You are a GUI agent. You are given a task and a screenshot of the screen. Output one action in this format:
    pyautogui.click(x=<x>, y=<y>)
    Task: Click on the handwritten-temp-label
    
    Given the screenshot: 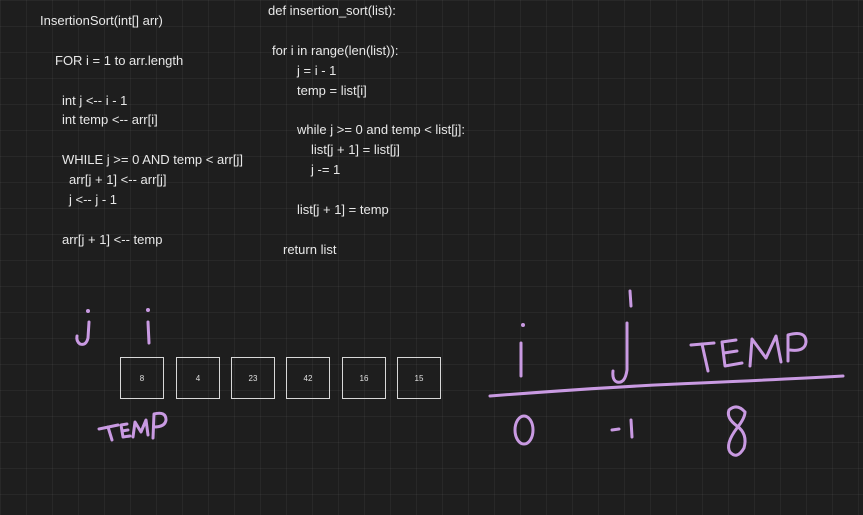 What is the action you would take?
    pyautogui.click(x=132, y=426)
    